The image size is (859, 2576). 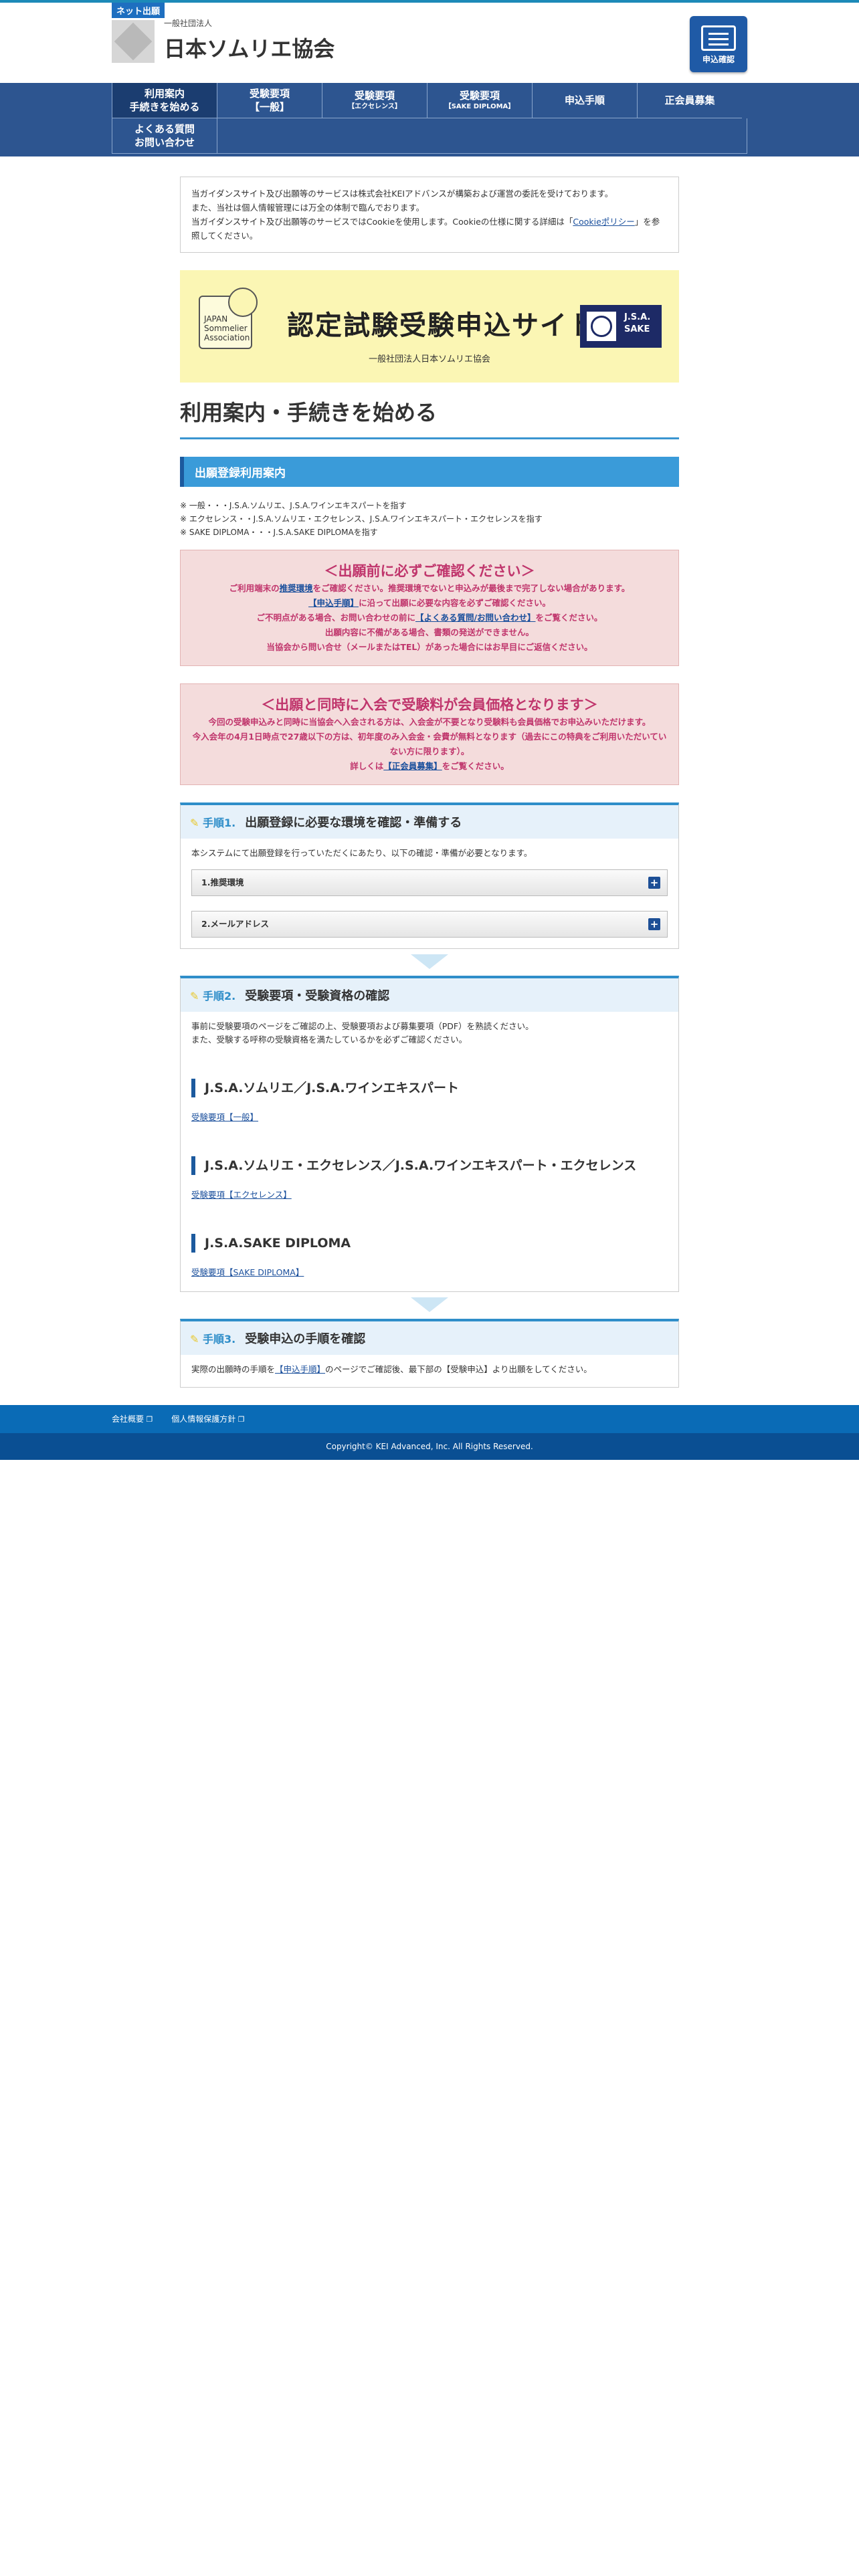 I want to click on nav-label: 正会員募集, so click(x=689, y=100).